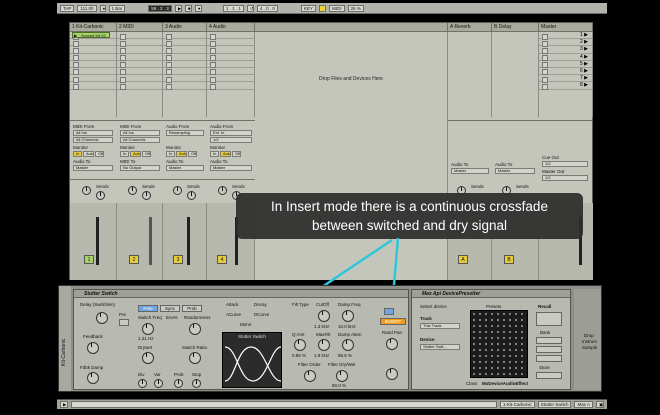  I want to click on scene-launch: 2 ▶, so click(565, 43).